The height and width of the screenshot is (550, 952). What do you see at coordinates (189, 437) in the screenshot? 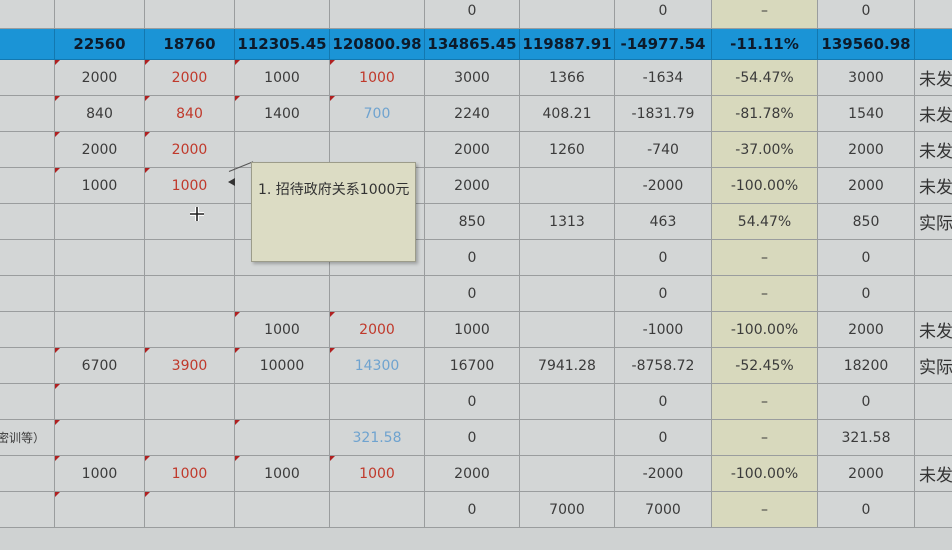
I see `cell-r12-c2` at bounding box center [189, 437].